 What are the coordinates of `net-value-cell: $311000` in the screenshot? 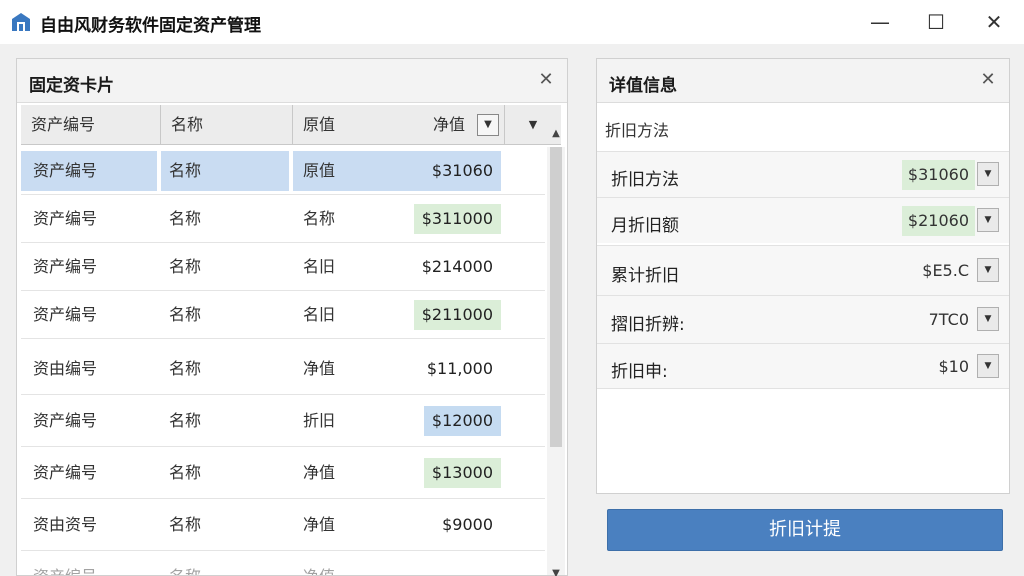 It's located at (457, 219).